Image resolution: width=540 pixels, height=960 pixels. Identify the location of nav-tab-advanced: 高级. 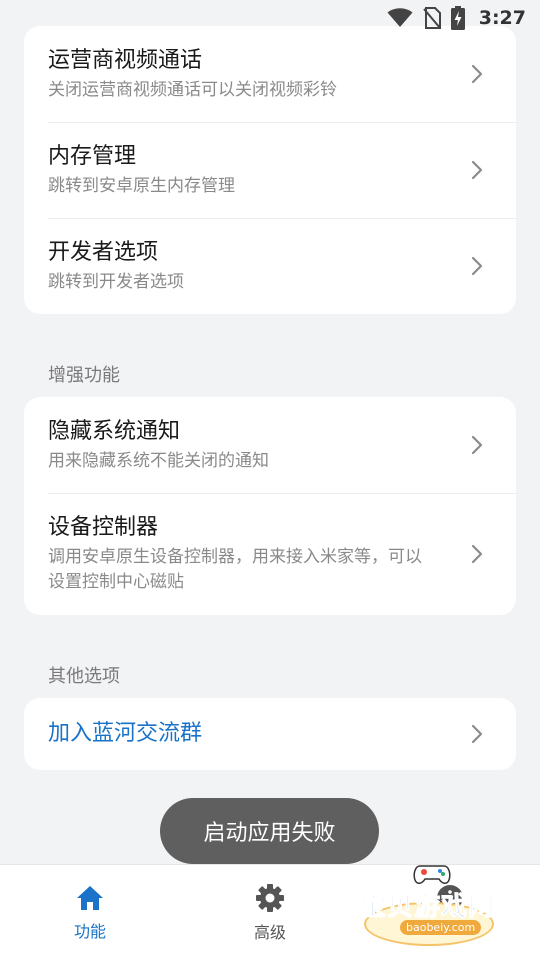
(270, 912).